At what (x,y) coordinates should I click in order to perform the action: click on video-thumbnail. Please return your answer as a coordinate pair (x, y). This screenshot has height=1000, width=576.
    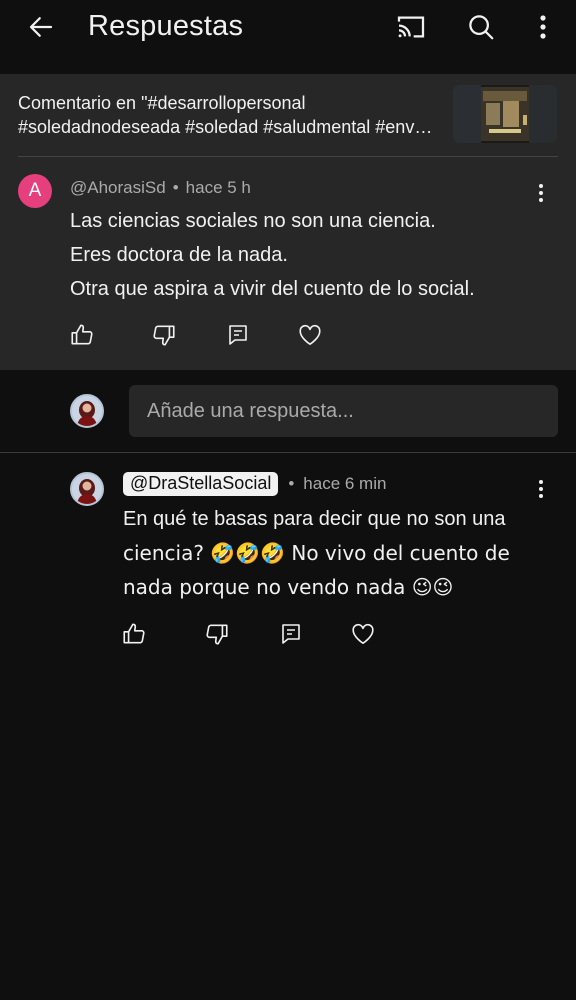
    Looking at the image, I should click on (505, 114).